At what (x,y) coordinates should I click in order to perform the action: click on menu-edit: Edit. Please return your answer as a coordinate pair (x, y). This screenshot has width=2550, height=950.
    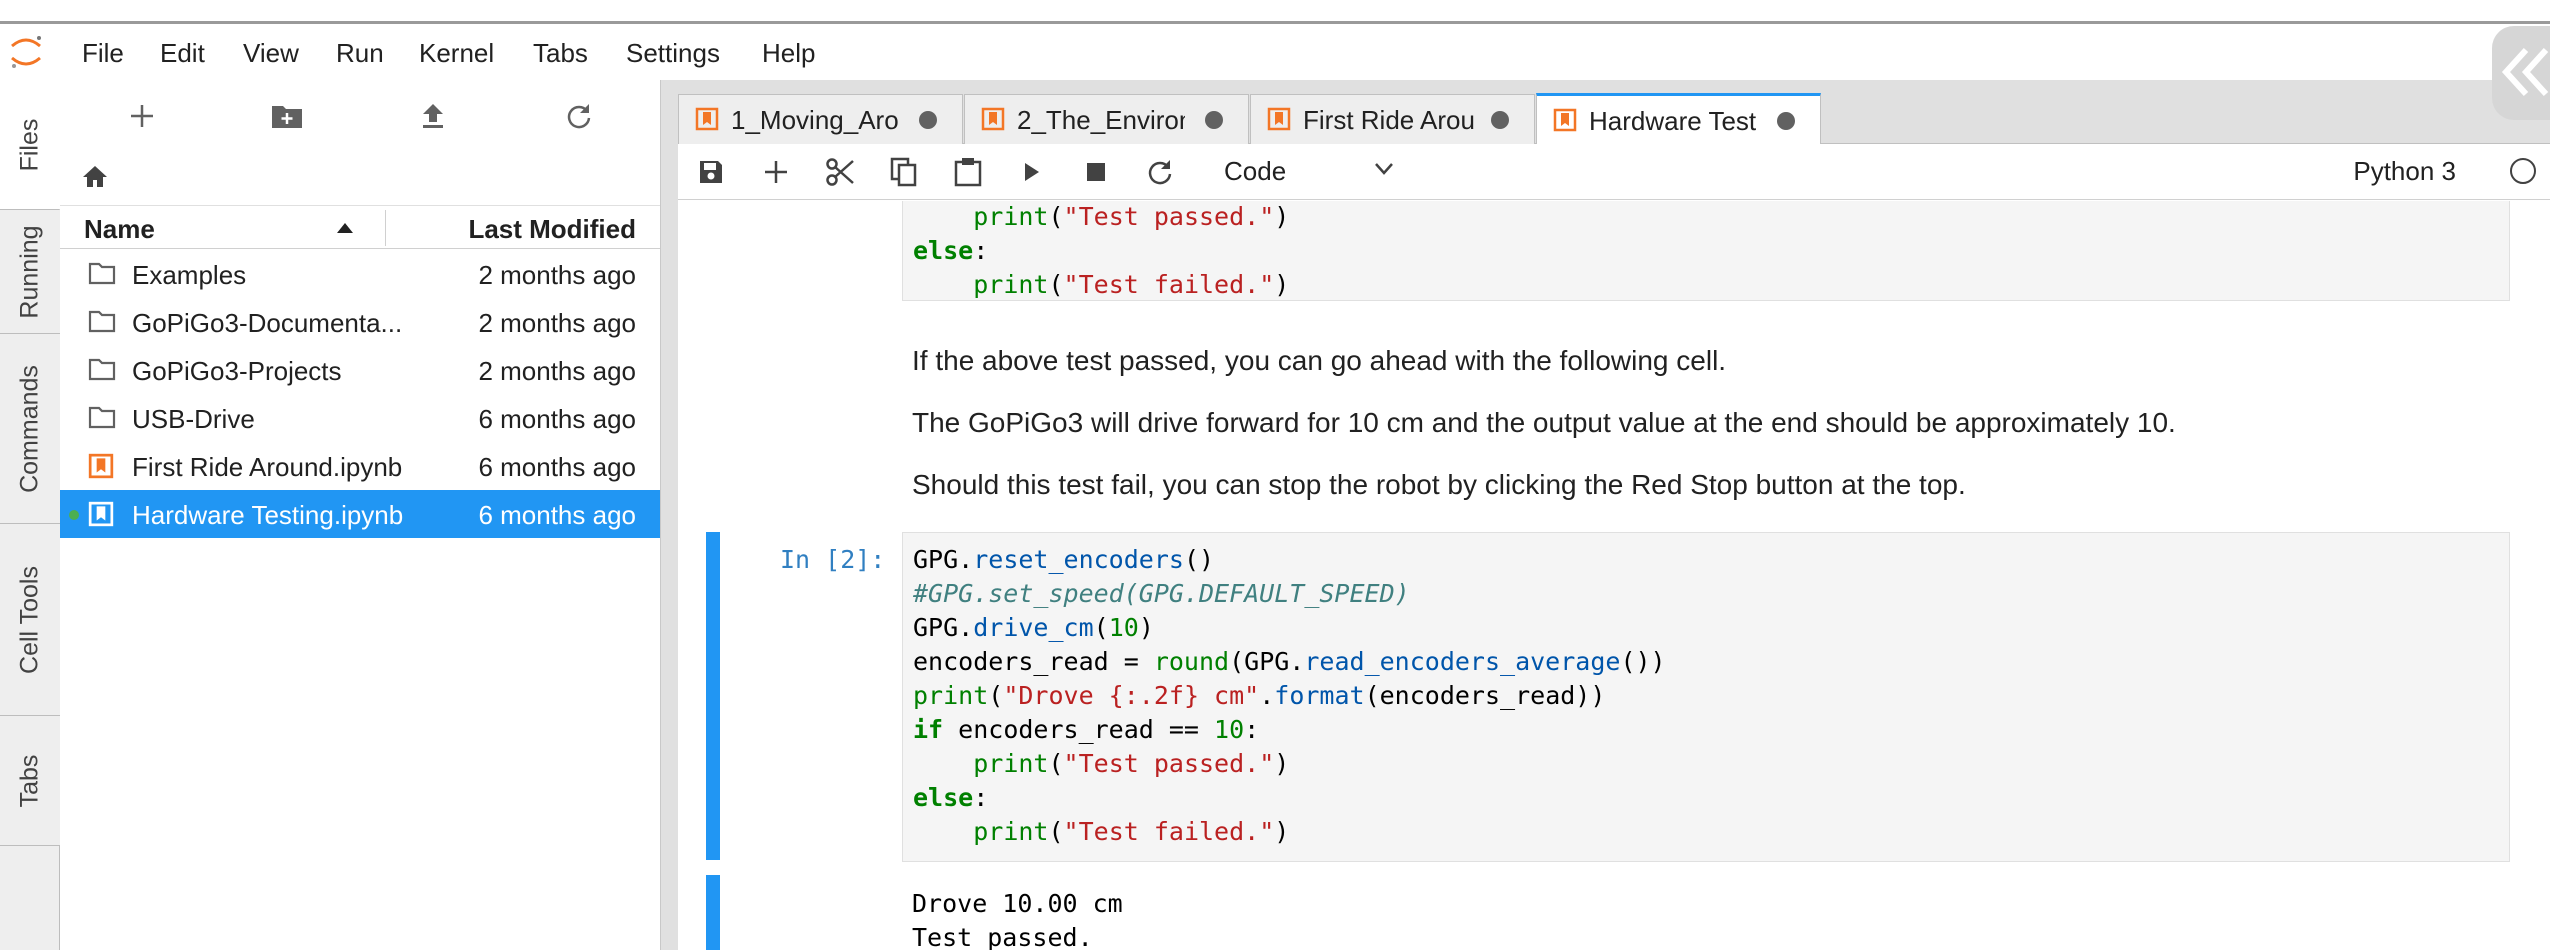
    Looking at the image, I should click on (182, 53).